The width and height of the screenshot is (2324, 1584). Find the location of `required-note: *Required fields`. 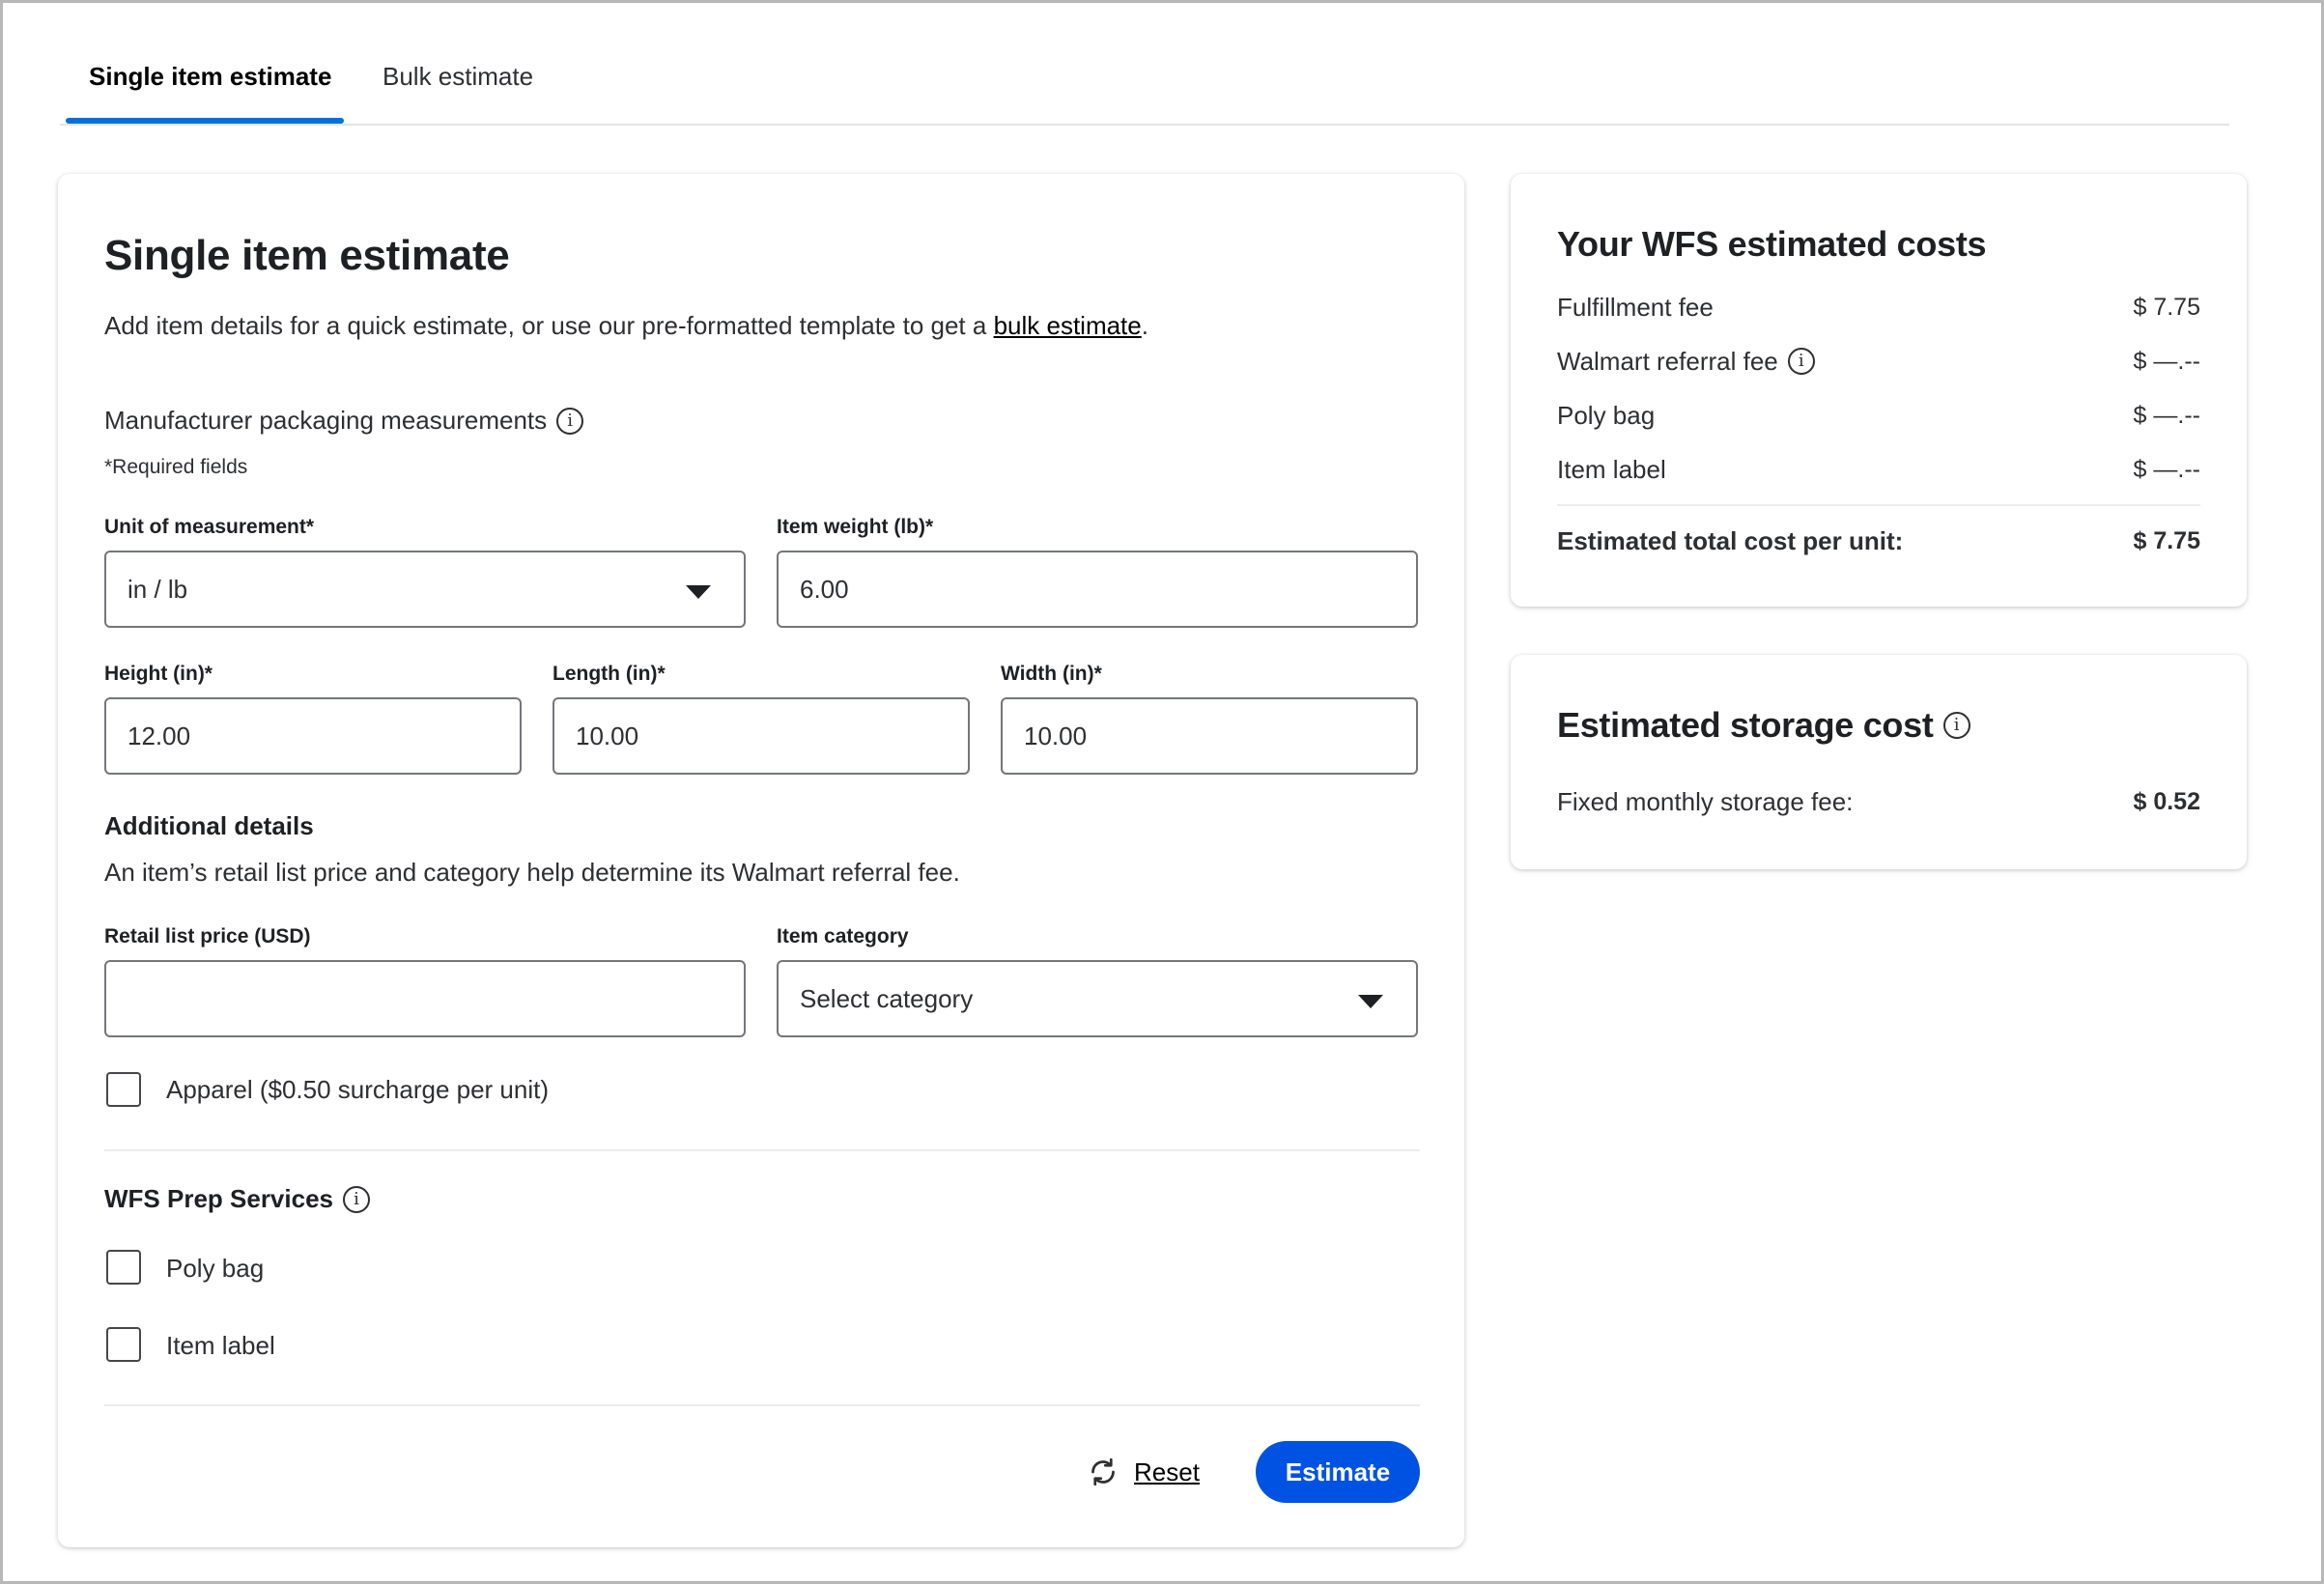

required-note: *Required fields is located at coordinates (176, 467).